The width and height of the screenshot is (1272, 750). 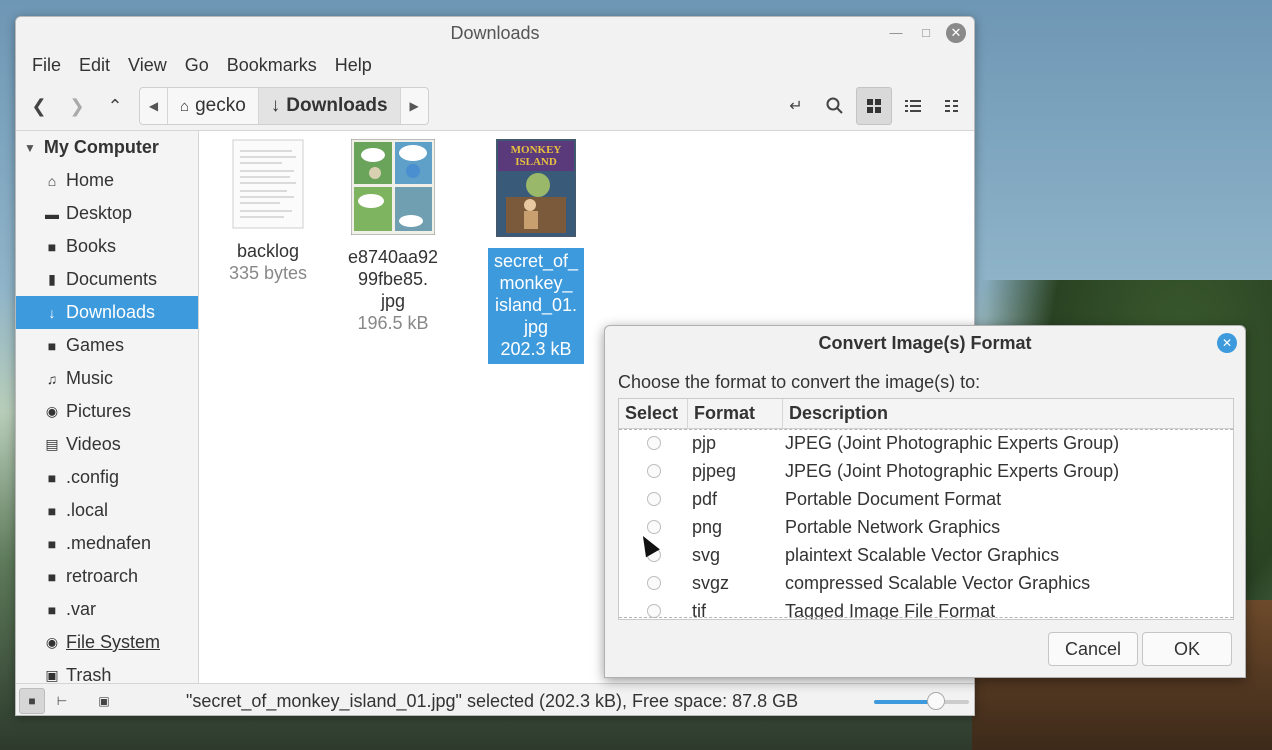 What do you see at coordinates (956, 33) in the screenshot?
I see `close-icon: ✕` at bounding box center [956, 33].